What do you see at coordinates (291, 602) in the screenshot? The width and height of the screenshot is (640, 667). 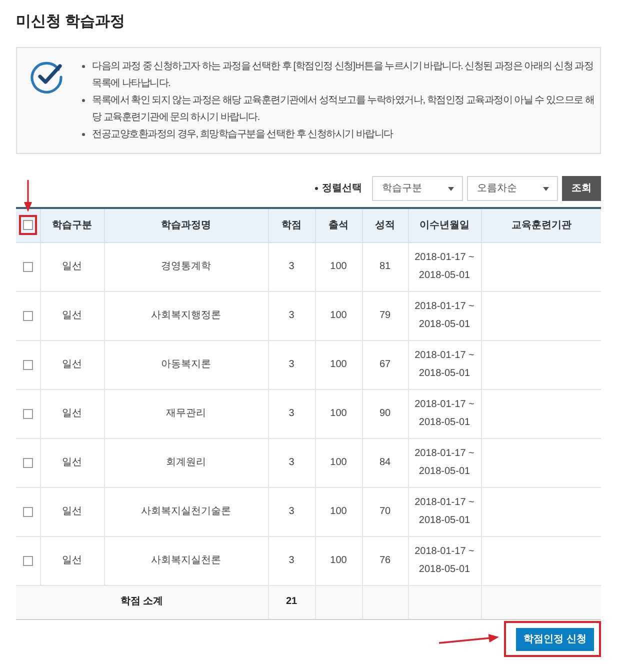 I see `summary-value: 21` at bounding box center [291, 602].